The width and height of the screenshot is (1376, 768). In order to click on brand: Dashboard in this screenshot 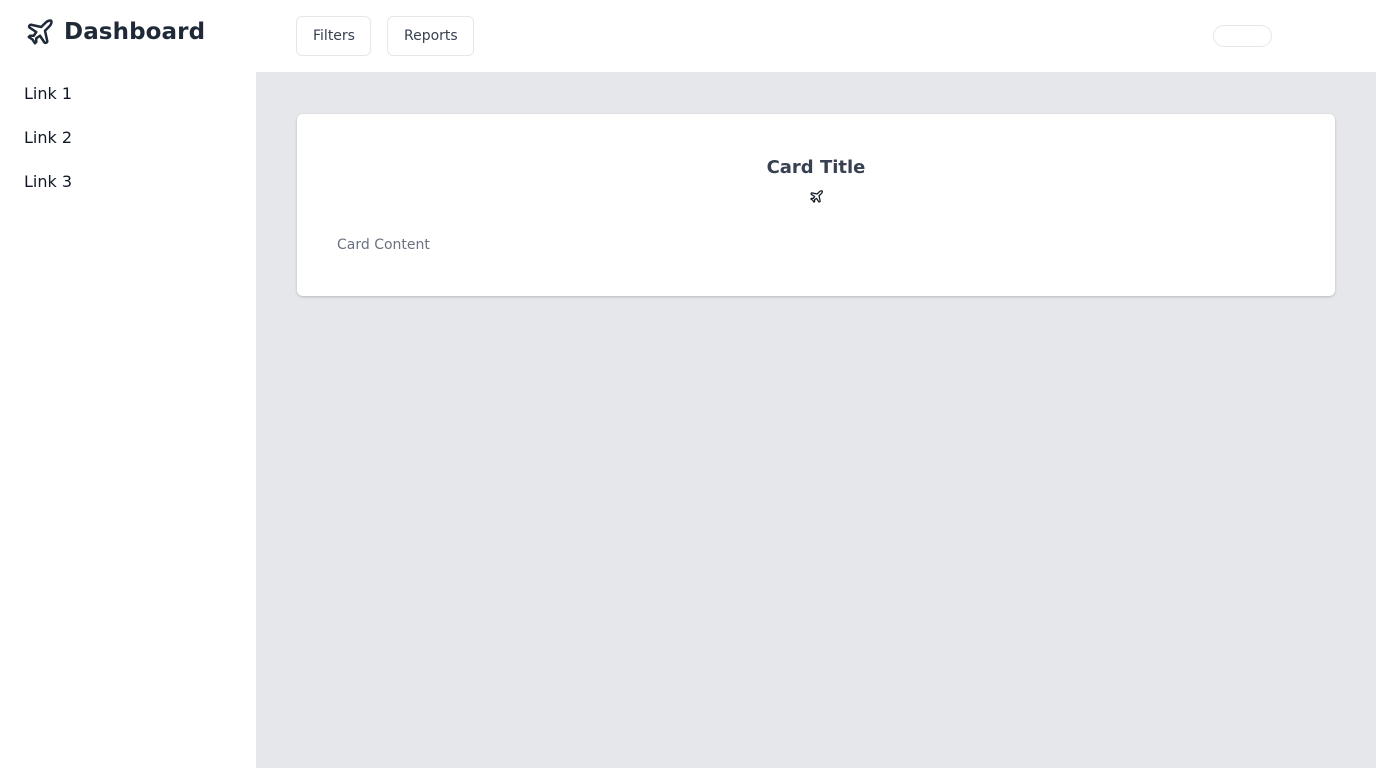, I will do `click(114, 32)`.